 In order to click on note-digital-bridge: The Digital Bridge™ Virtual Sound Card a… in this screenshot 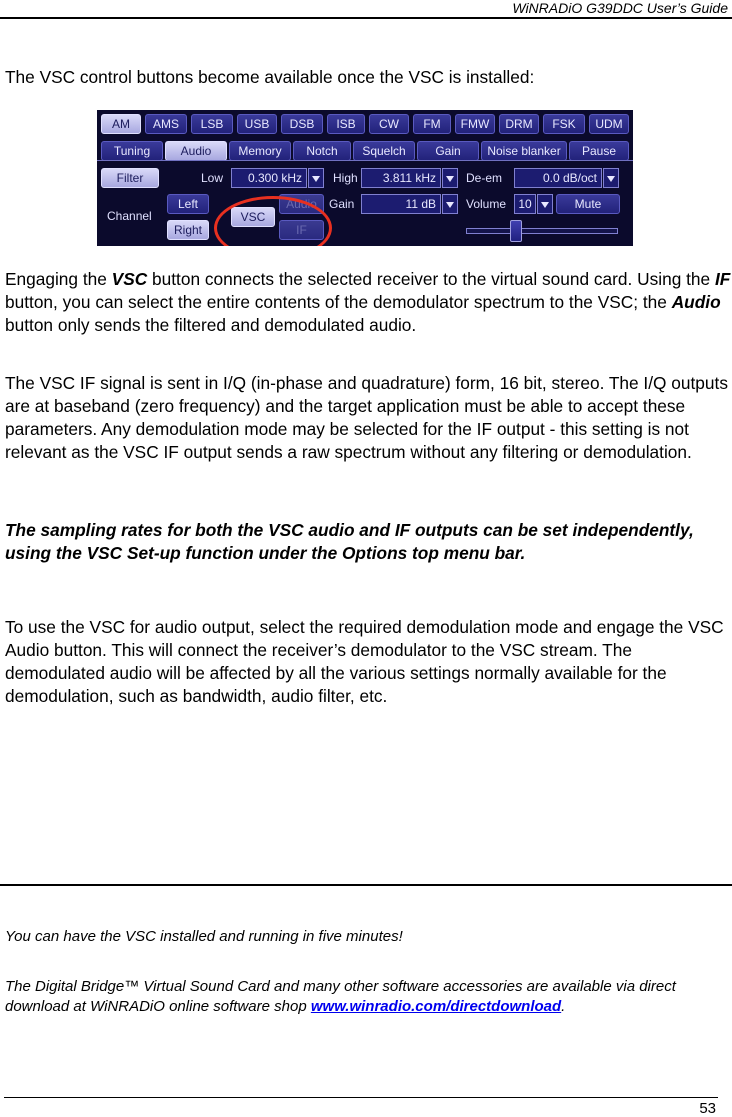, I will do `click(365, 997)`.